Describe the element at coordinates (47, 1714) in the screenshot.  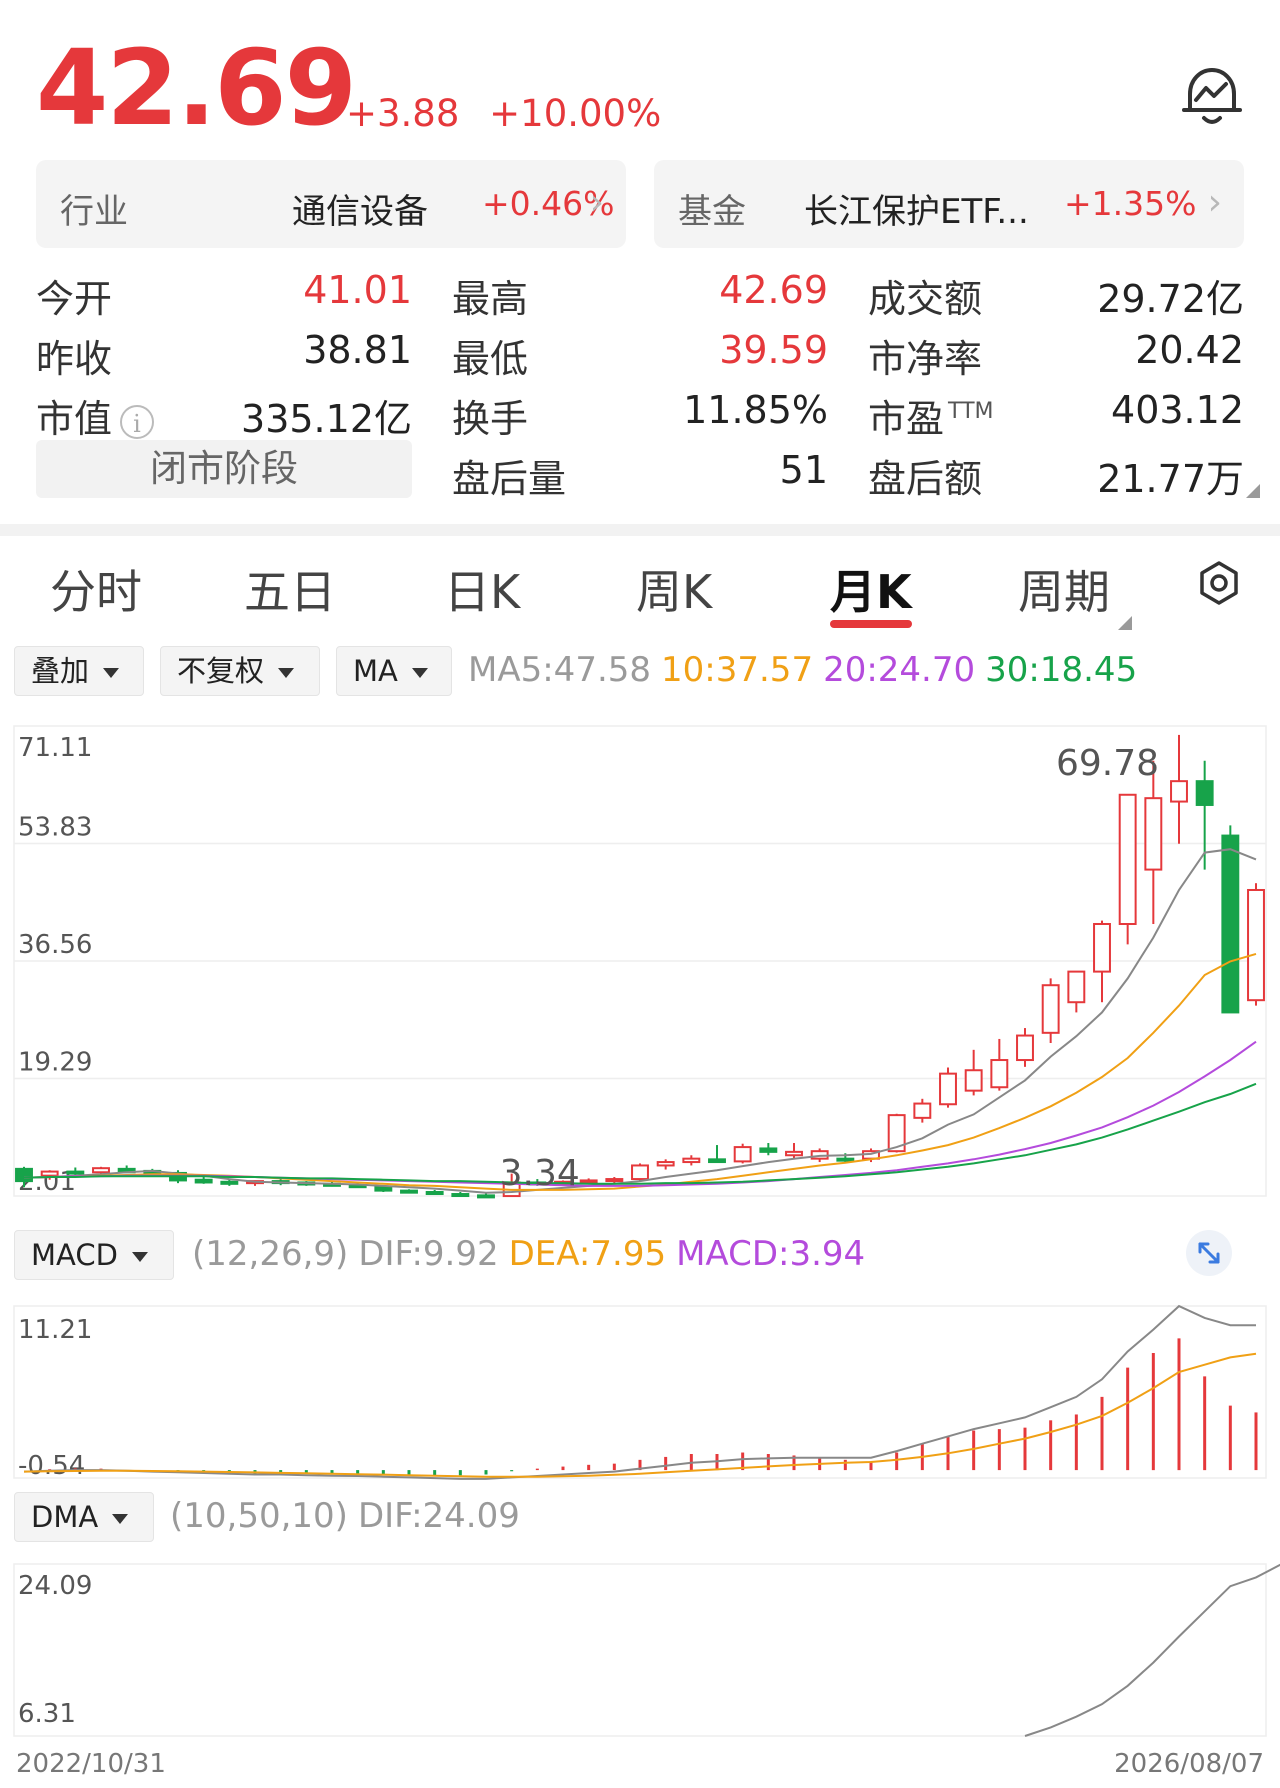
I see `y-axis-label: 6.31` at that location.